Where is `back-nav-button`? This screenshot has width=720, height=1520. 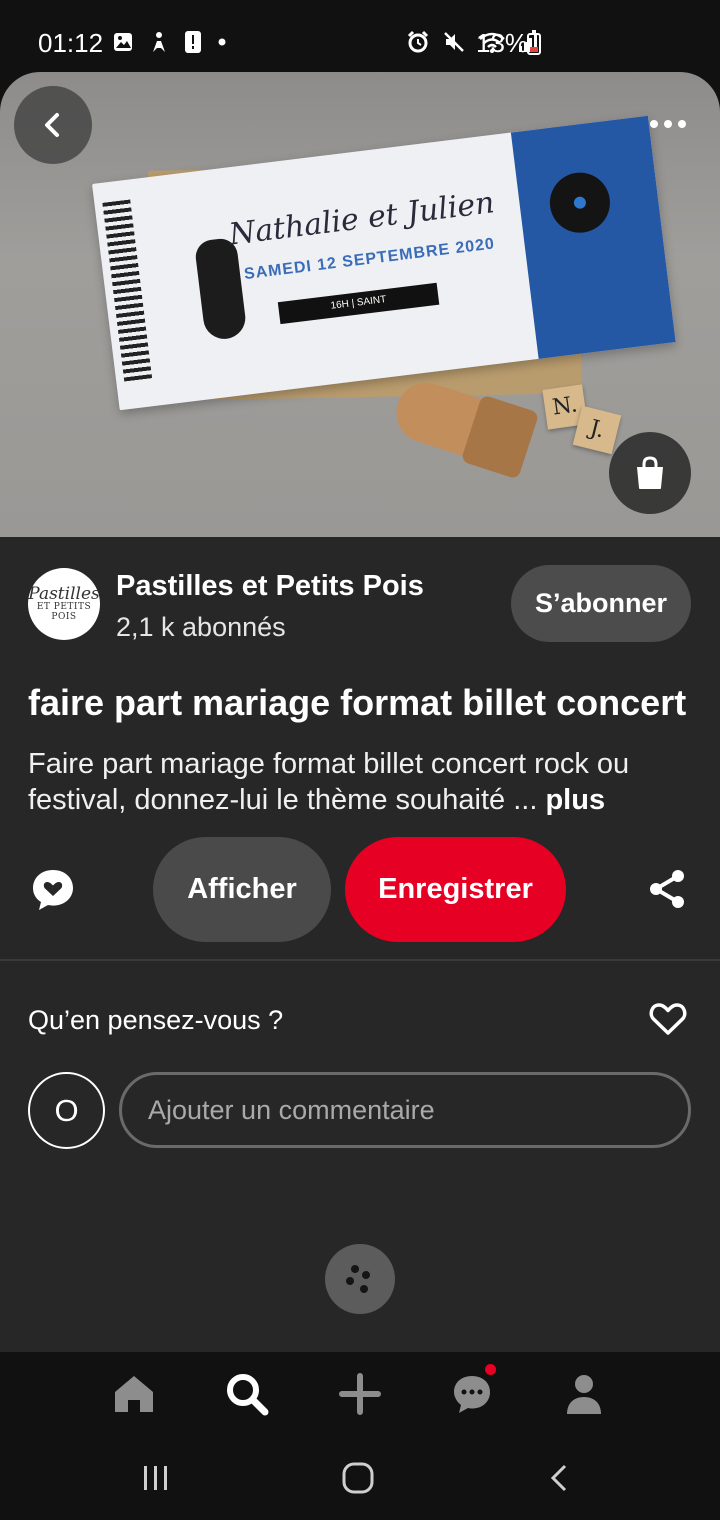
back-nav-button is located at coordinates (560, 1478).